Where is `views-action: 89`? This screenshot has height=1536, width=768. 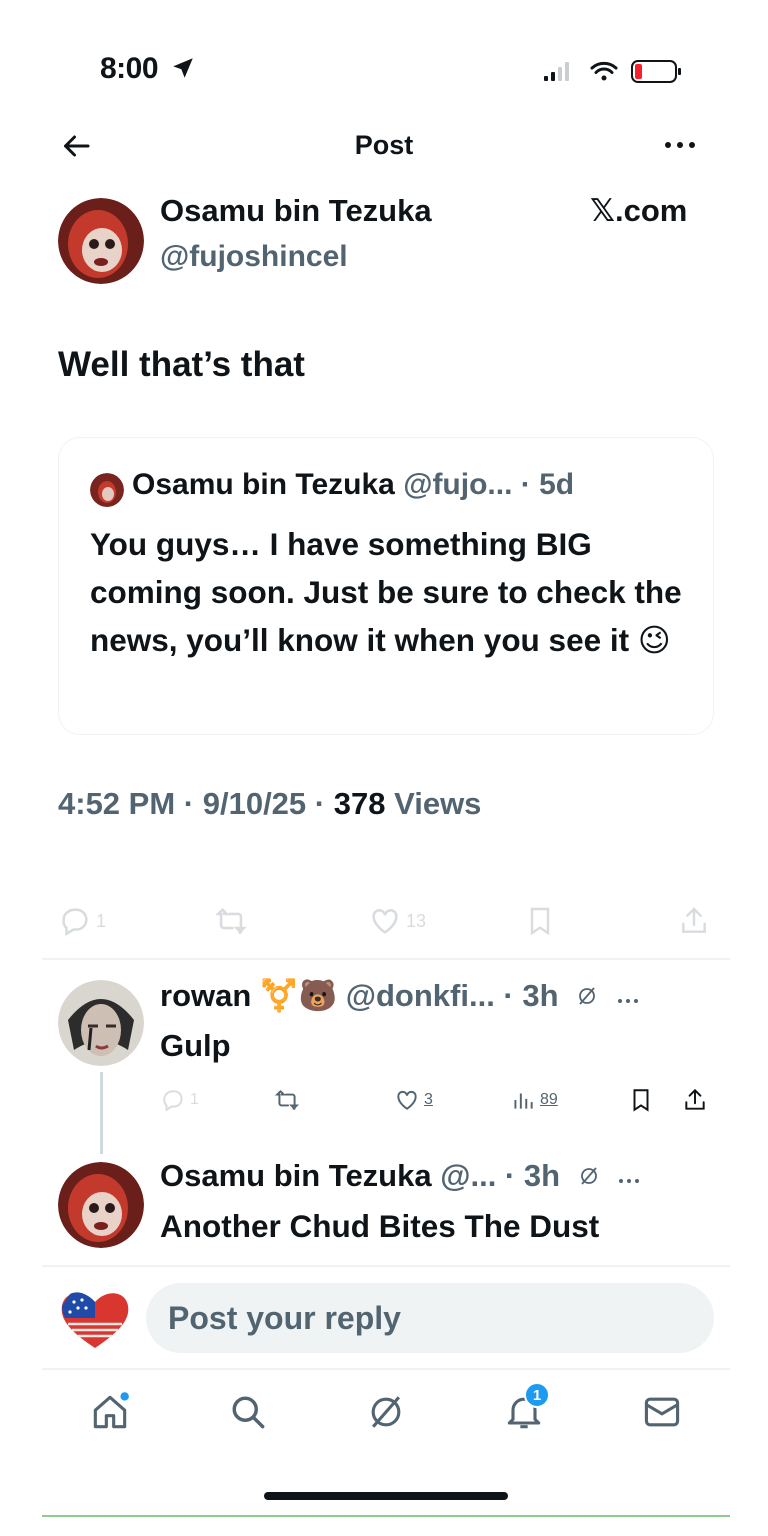 views-action: 89 is located at coordinates (534, 1100).